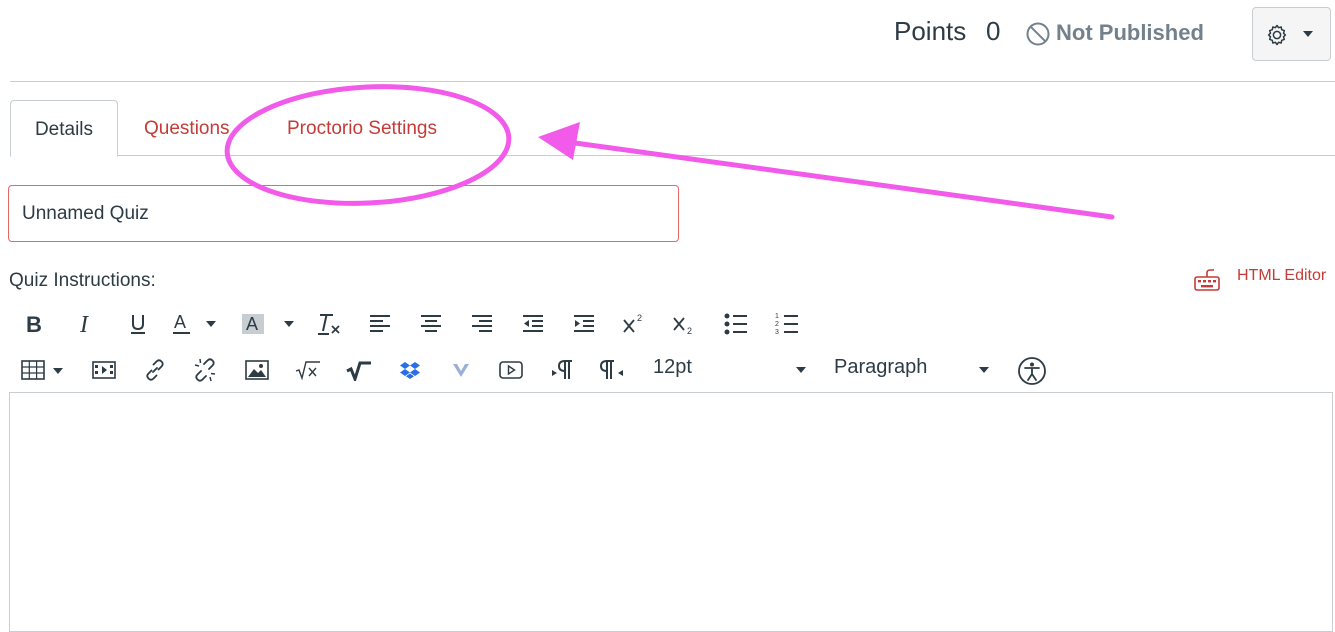 The image size is (1335, 632). I want to click on accessibility-checker-button, so click(1032, 371).